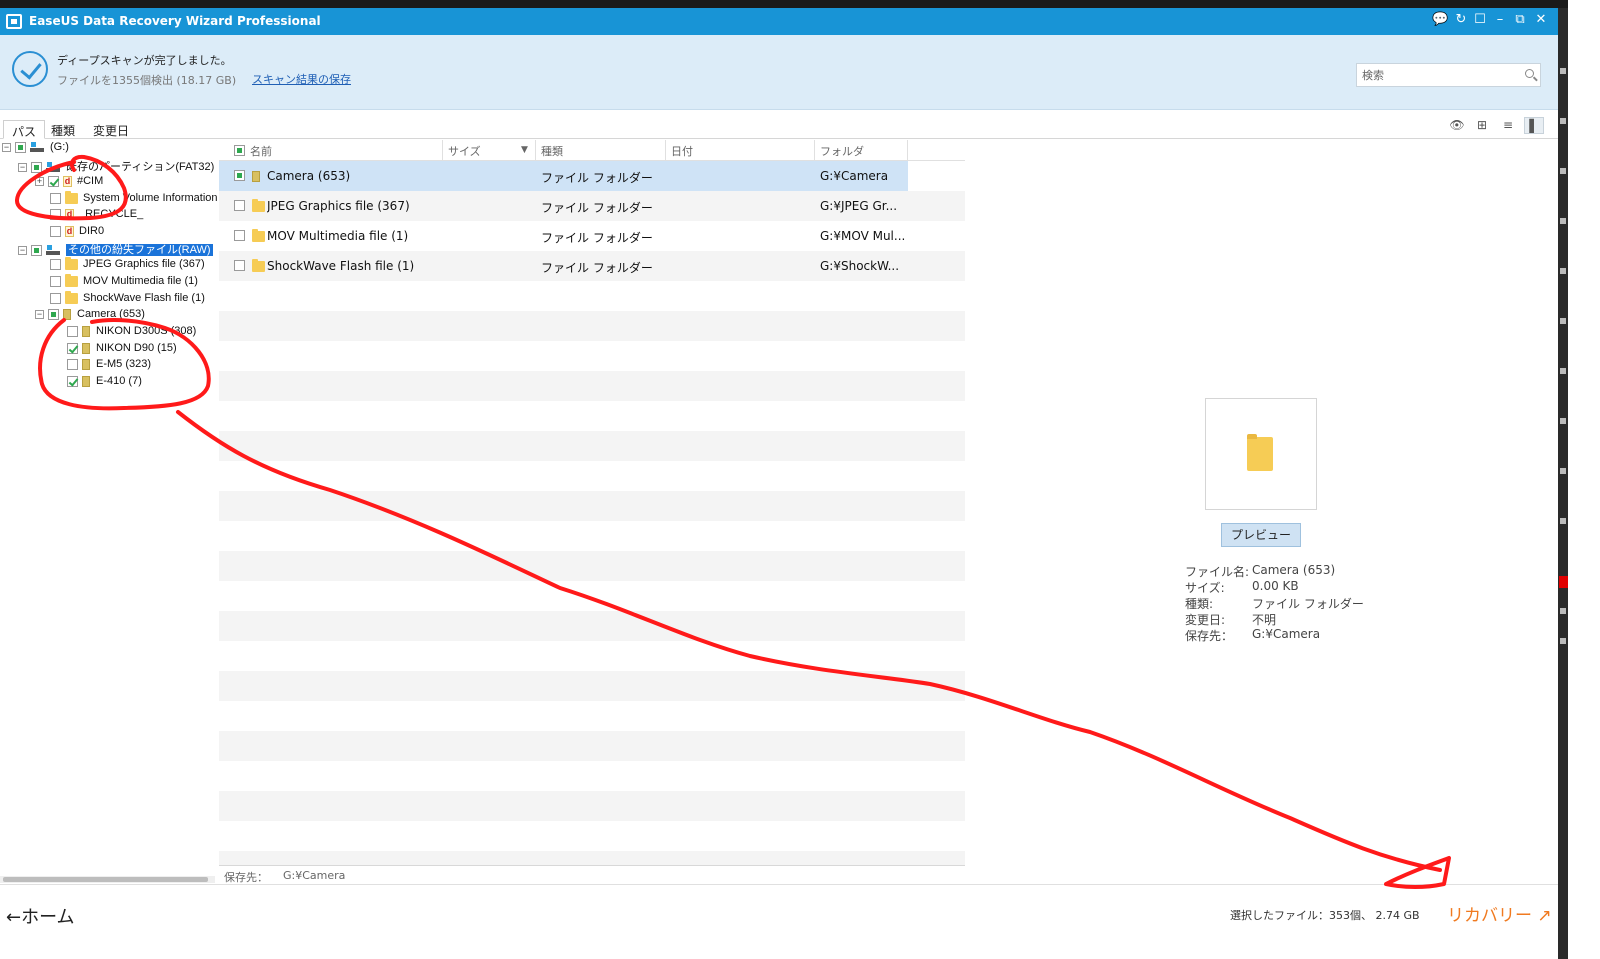 This screenshot has height=959, width=1600. What do you see at coordinates (90, 181) in the screenshot?
I see `tree-node-label: #CIM` at bounding box center [90, 181].